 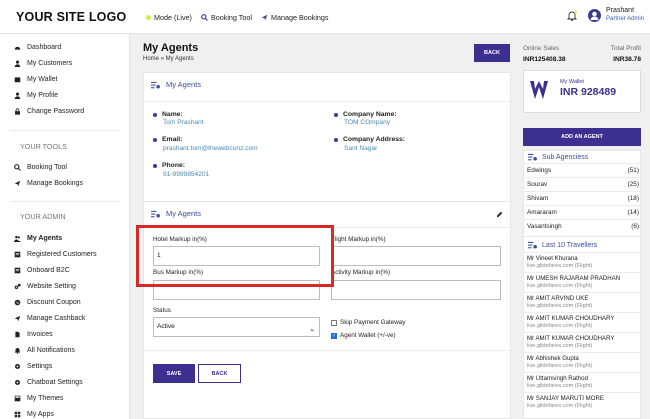 What do you see at coordinates (416, 290) in the screenshot?
I see `activity-markup-input` at bounding box center [416, 290].